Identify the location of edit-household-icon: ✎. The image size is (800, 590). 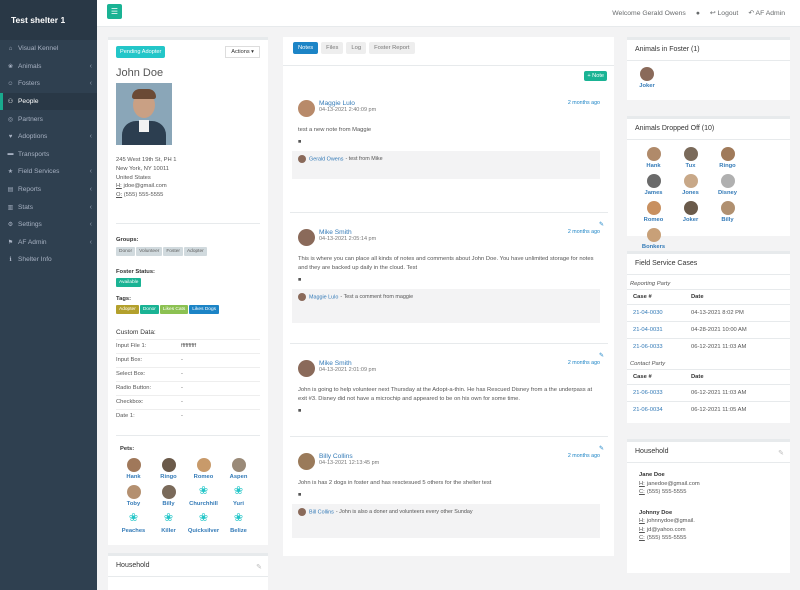
(259, 567).